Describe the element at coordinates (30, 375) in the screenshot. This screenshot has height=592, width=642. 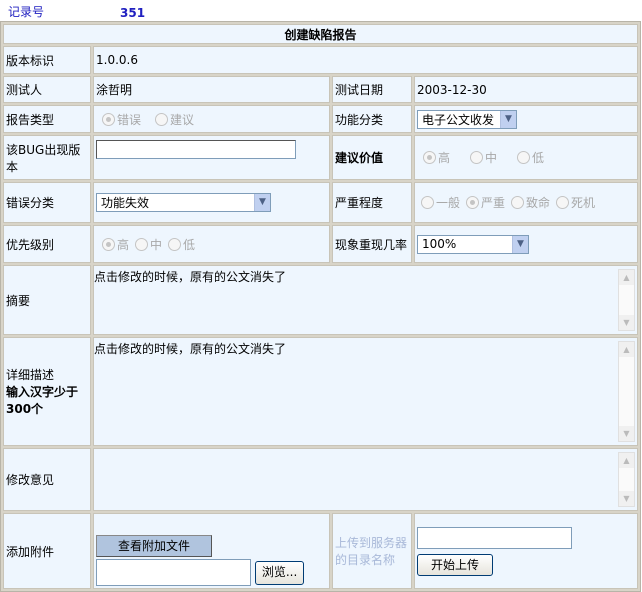
I see `detail-label: 详细描述` at that location.